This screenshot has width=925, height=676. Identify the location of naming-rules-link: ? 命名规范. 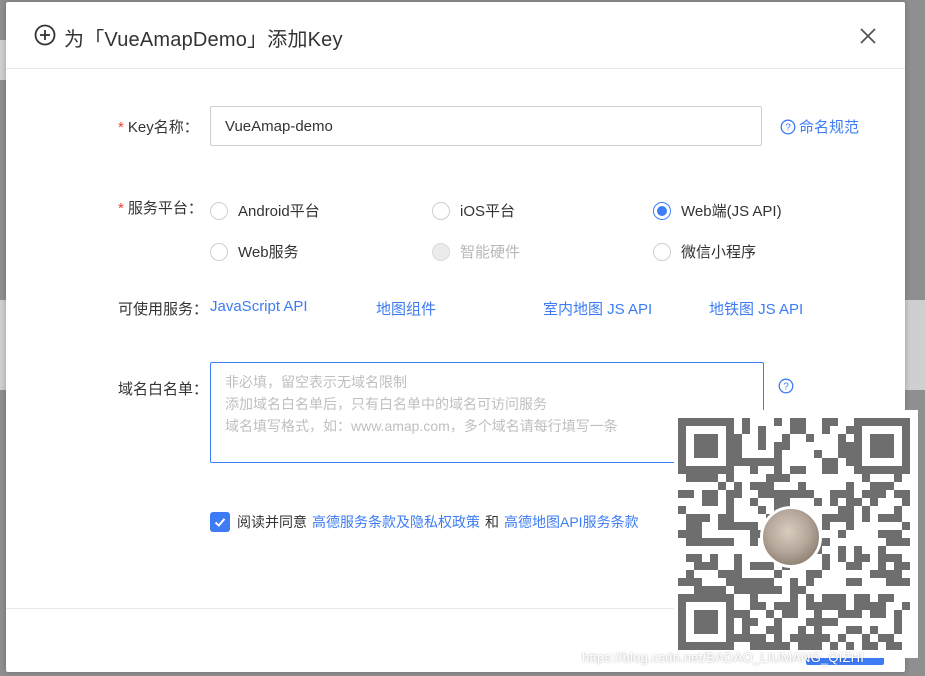
(819, 126).